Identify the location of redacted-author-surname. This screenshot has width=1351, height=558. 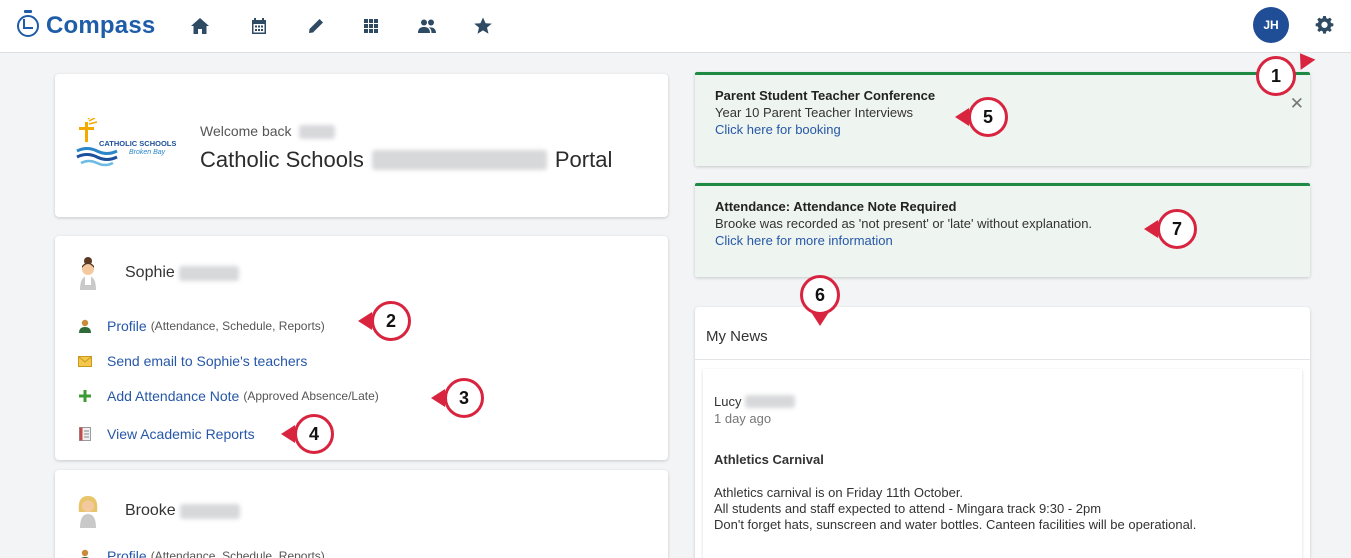
(770, 401).